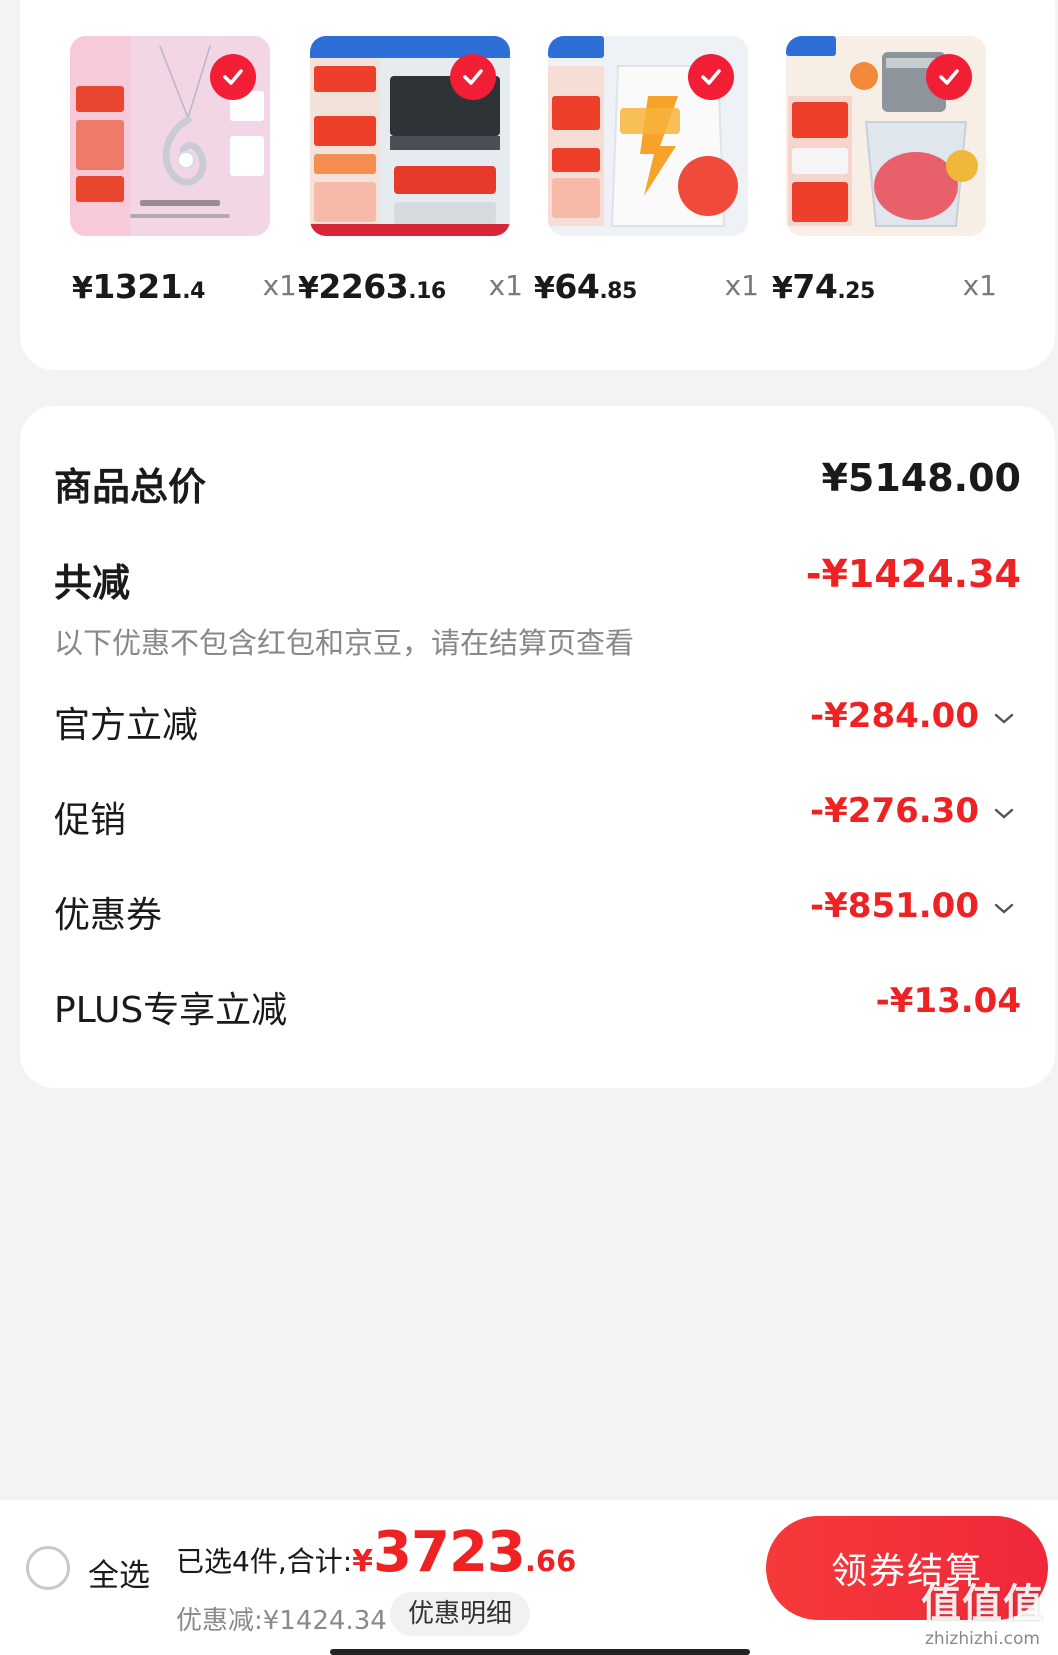  I want to click on product-price-row-2: ¥2263.16 x1, so click(410, 284).